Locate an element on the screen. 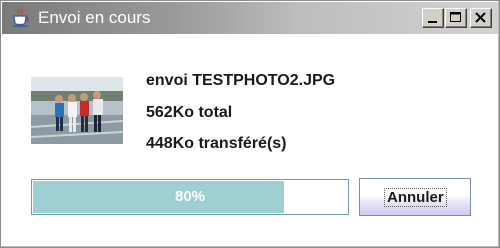 Image resolution: width=500 pixels, height=248 pixels. progress-percent-label: 80% is located at coordinates (190, 196).